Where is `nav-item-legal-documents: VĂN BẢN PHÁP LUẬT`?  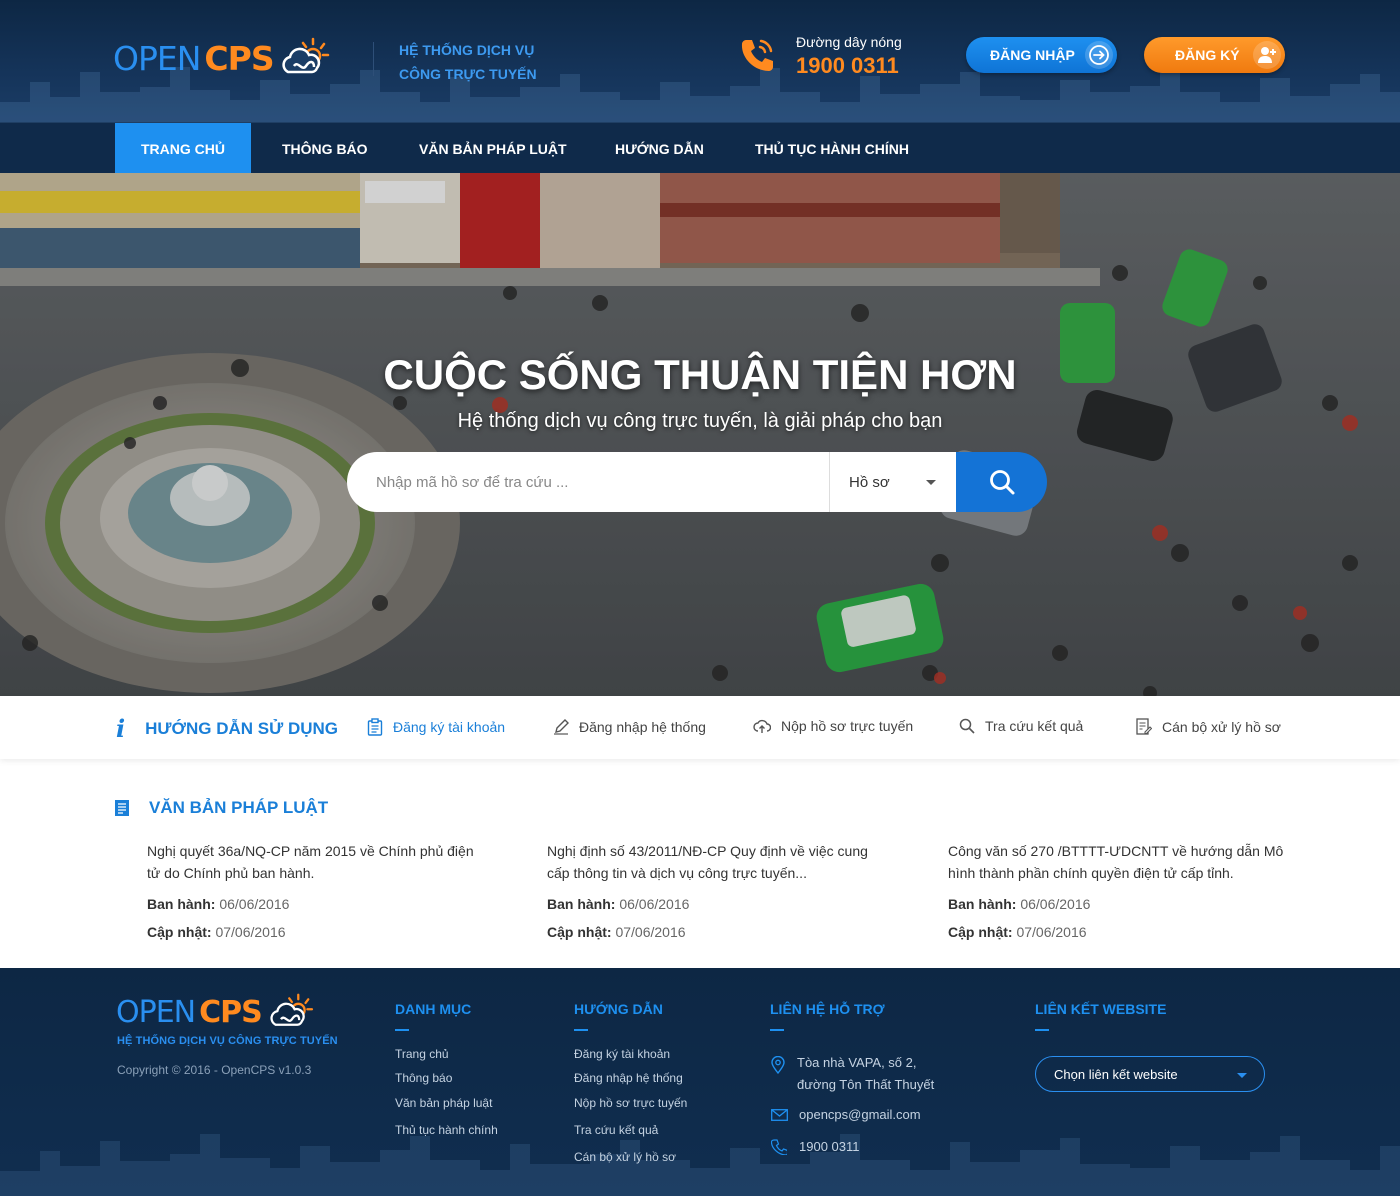 nav-item-legal-documents: VĂN BẢN PHÁP LUẬT is located at coordinates (493, 148).